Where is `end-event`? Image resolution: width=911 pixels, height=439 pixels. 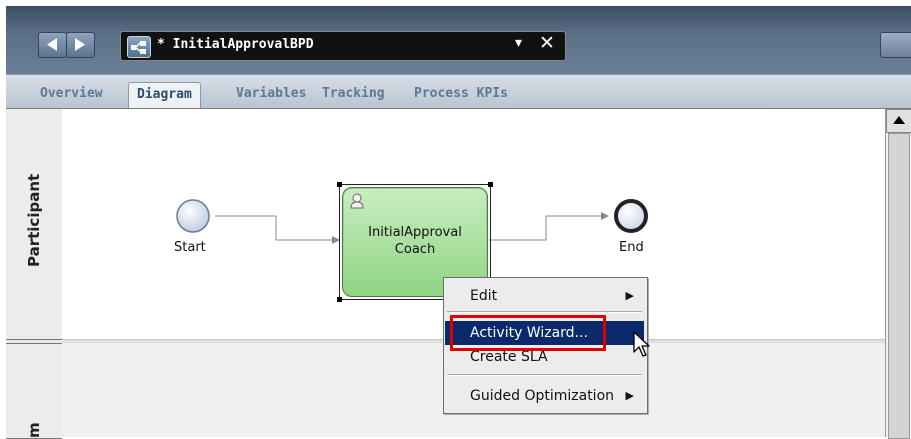
end-event is located at coordinates (631, 216).